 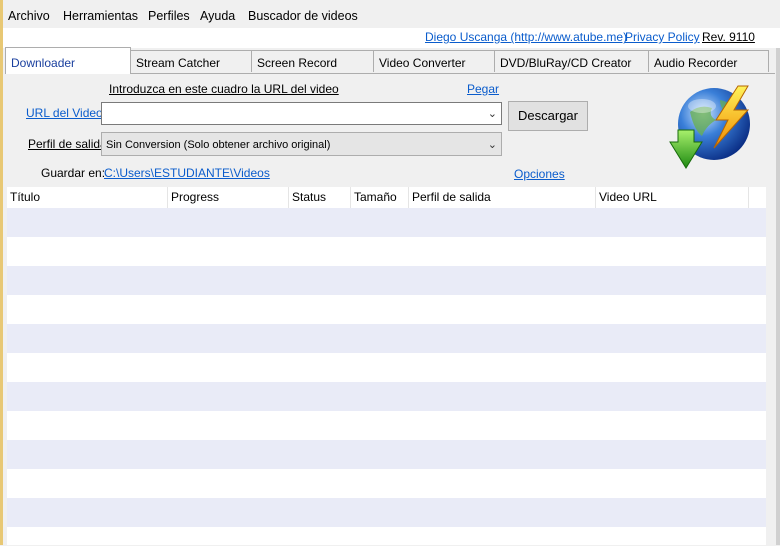 What do you see at coordinates (187, 173) in the screenshot?
I see `save-path-link: C:\Users\ESTUDIANTE\Videos` at bounding box center [187, 173].